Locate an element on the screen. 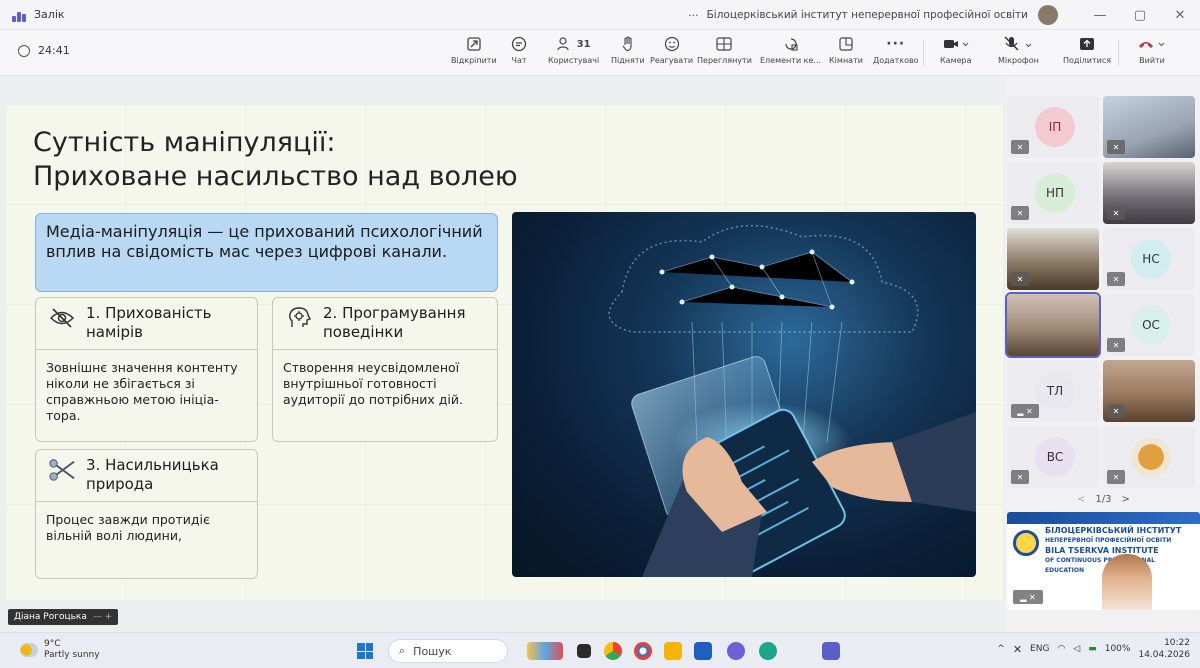 The height and width of the screenshot is (668, 1200). participant-tile: НС ✕ is located at coordinates (1149, 259).